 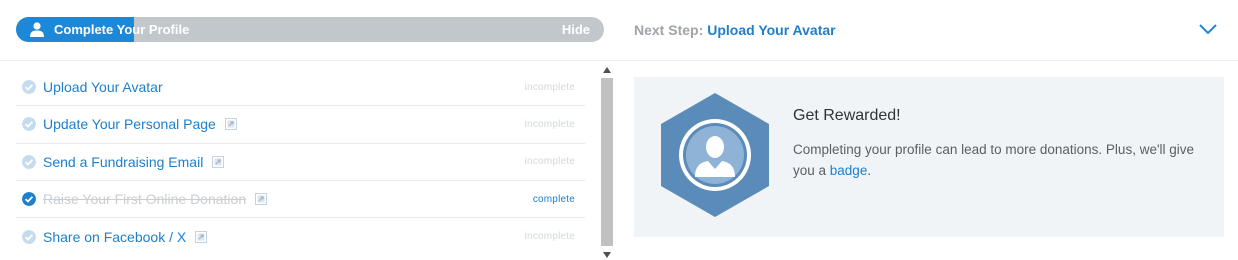 What do you see at coordinates (553, 199) in the screenshot?
I see `task-status: complete` at bounding box center [553, 199].